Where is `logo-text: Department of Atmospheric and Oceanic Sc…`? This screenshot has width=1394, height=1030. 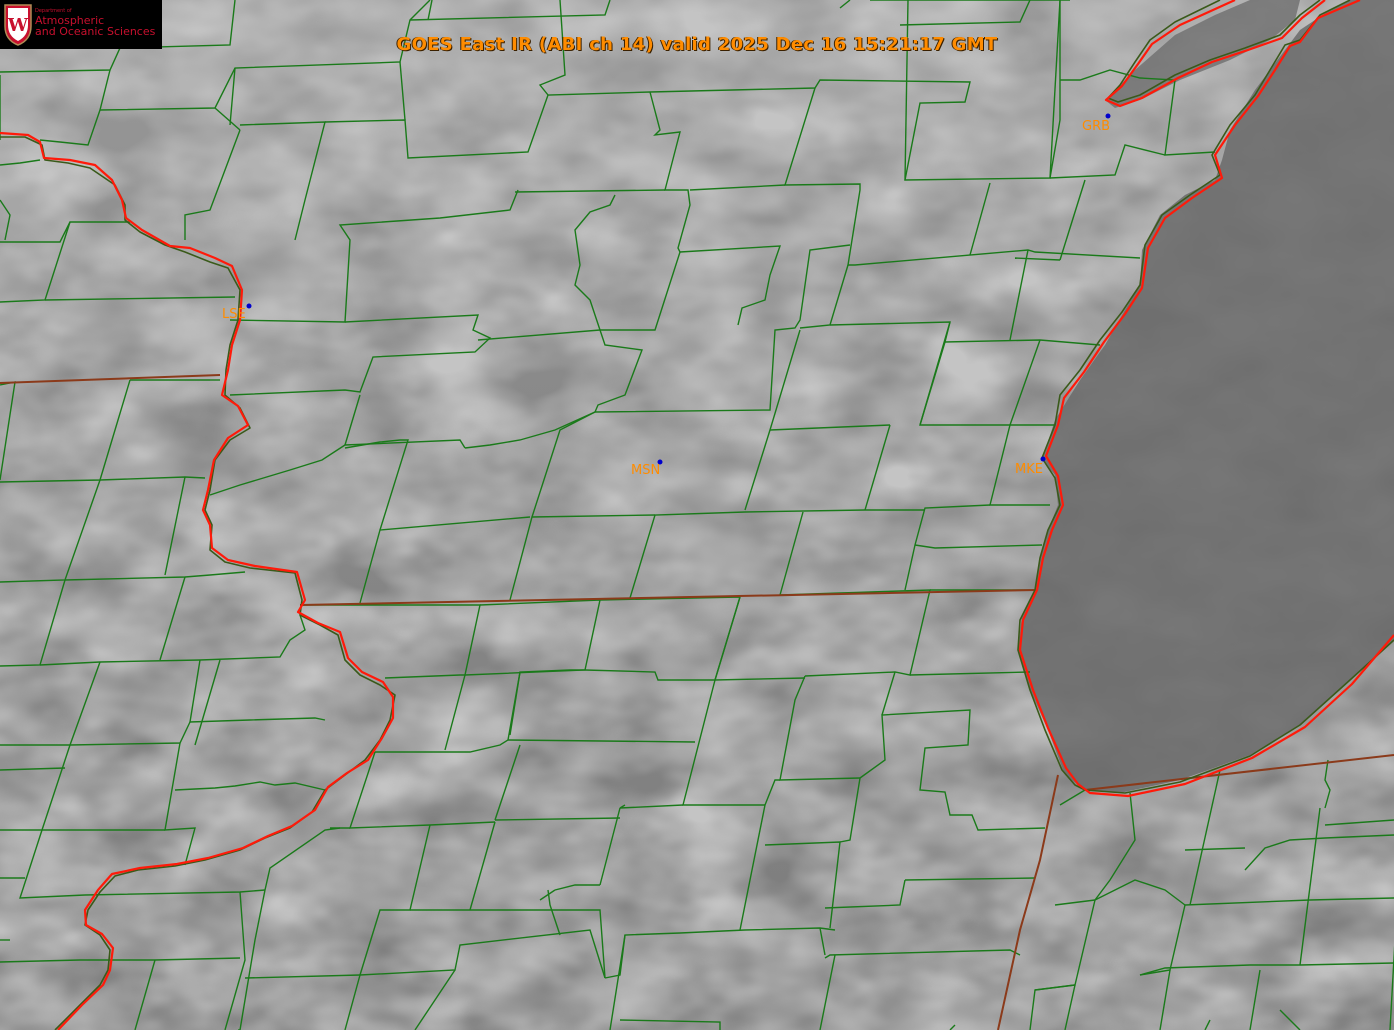
logo-text: Department of Atmospheric and Oceanic Sc… is located at coordinates (95, 23).